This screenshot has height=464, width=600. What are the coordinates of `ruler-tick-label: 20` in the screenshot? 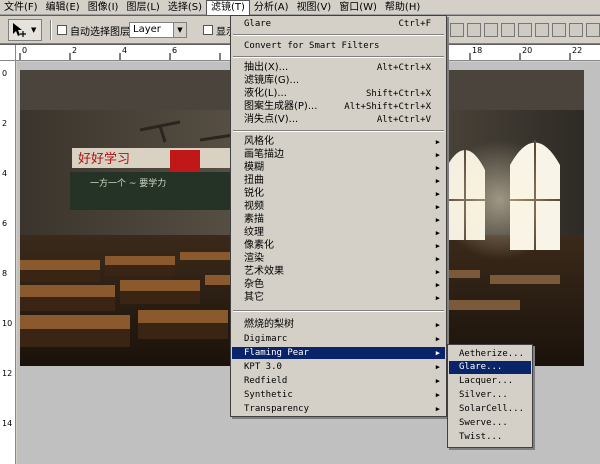 It's located at (527, 50).